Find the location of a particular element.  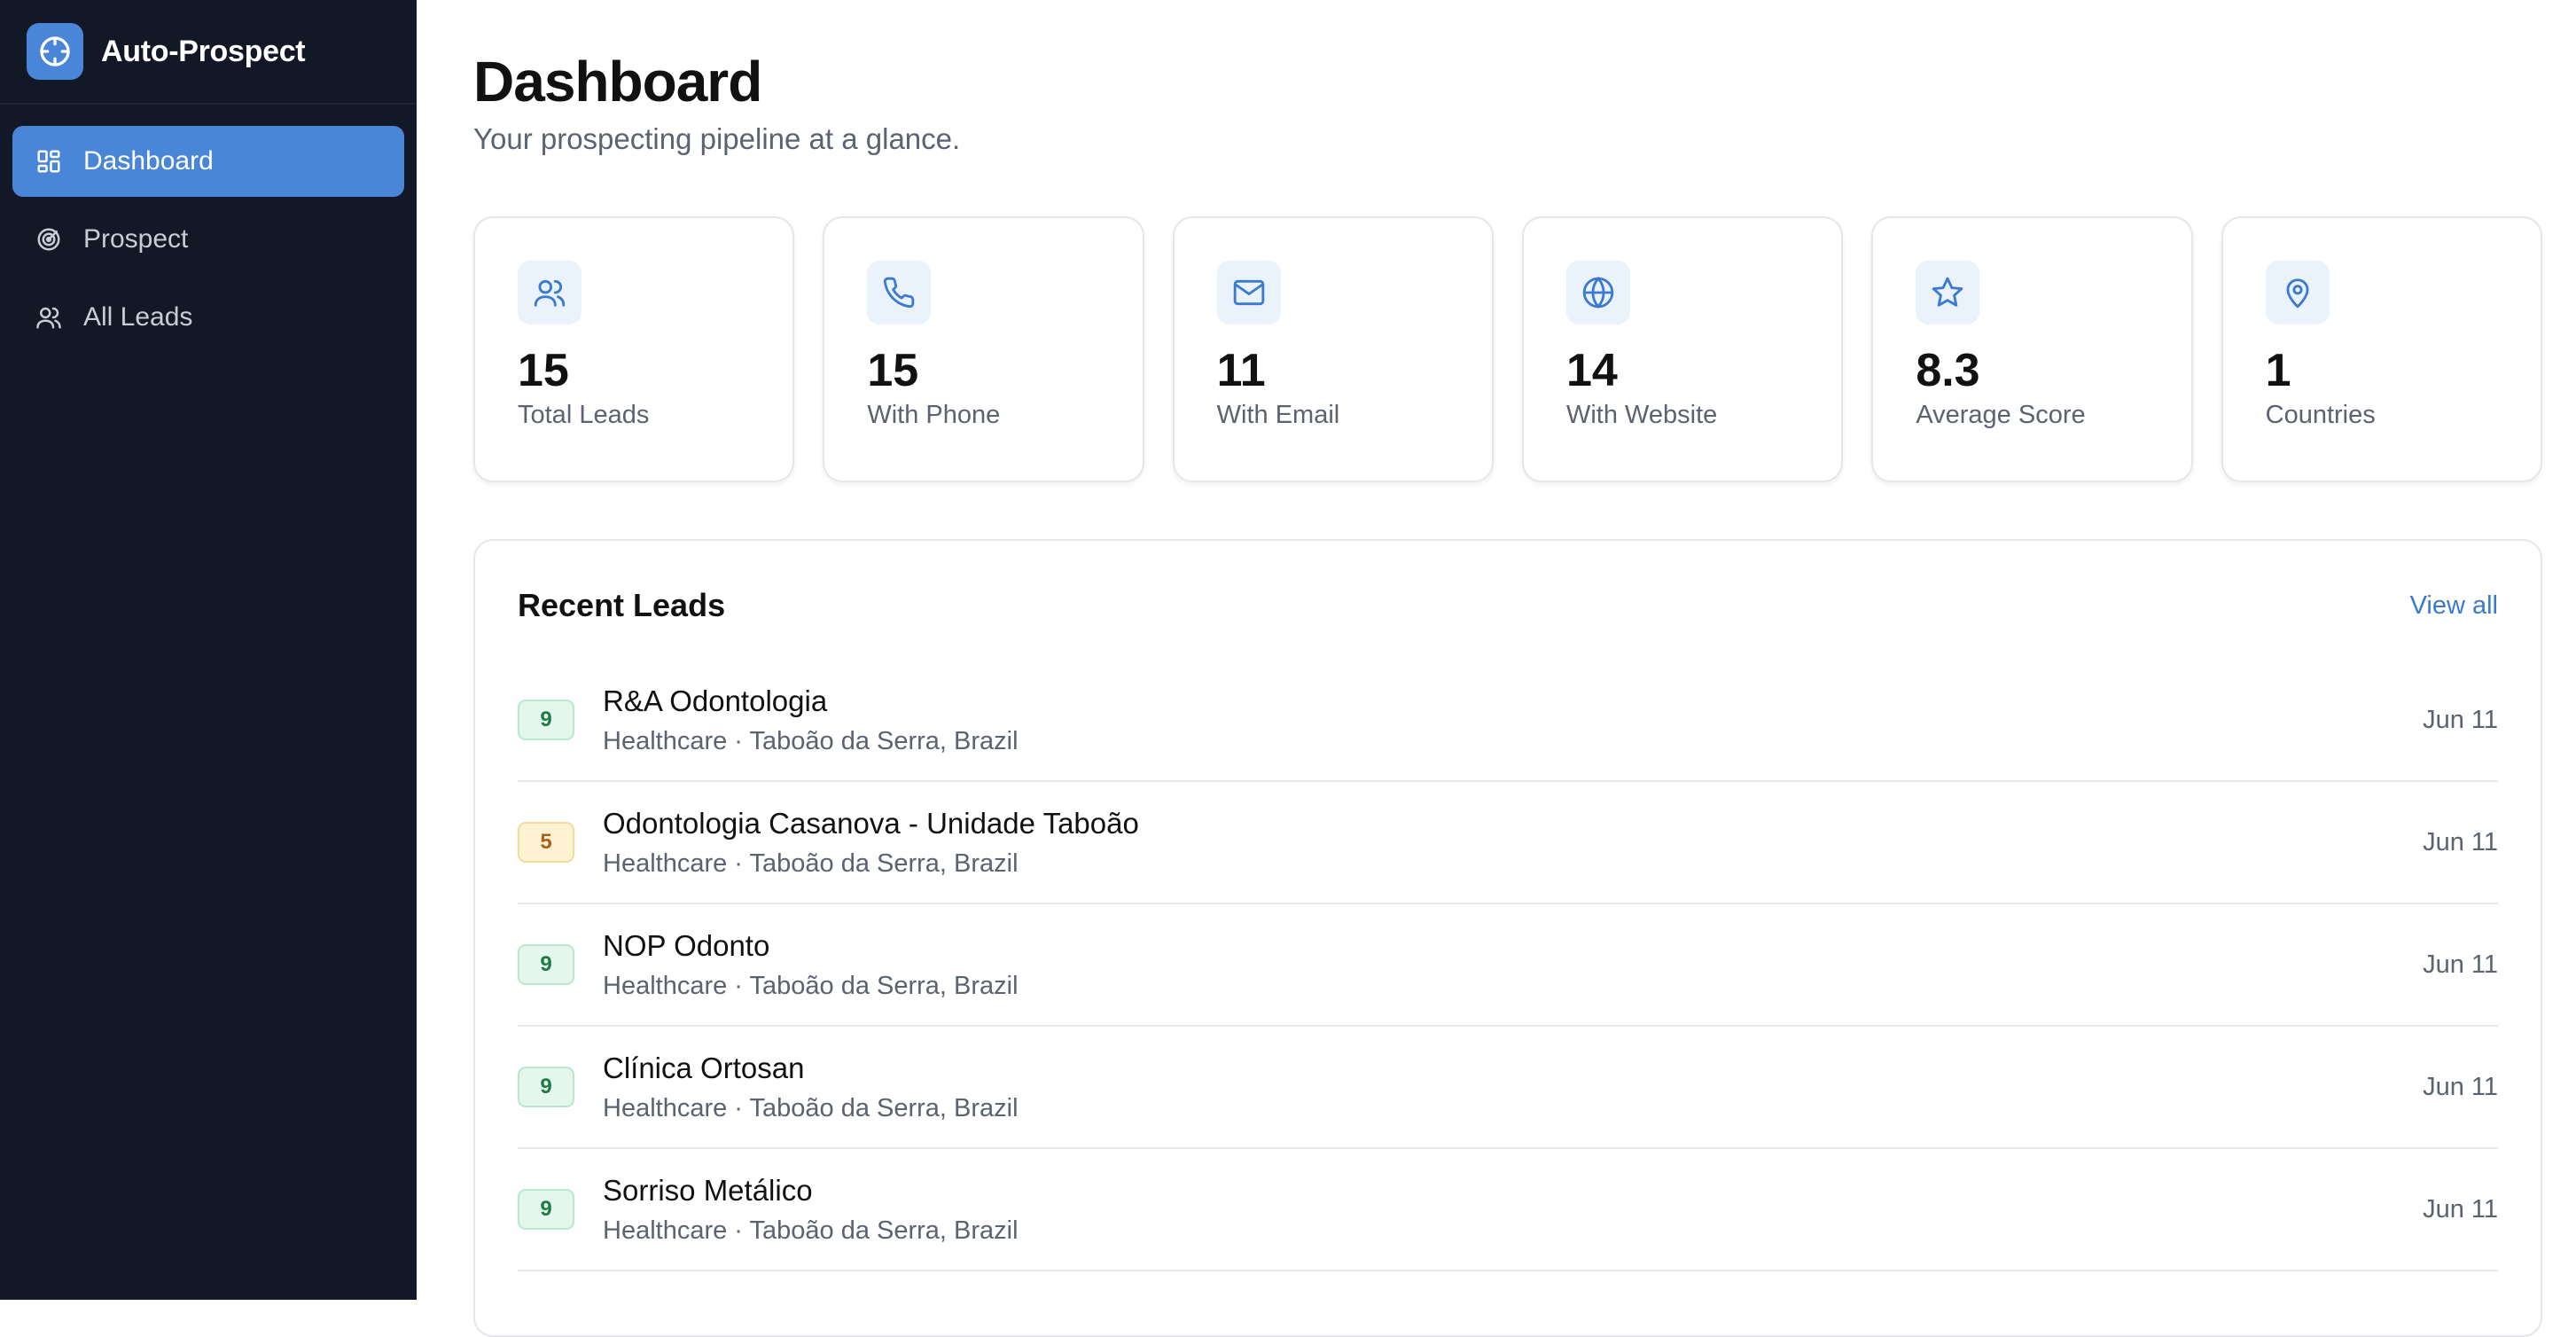

stat-card-total-leads: 15 Total Leads is located at coordinates (634, 349).